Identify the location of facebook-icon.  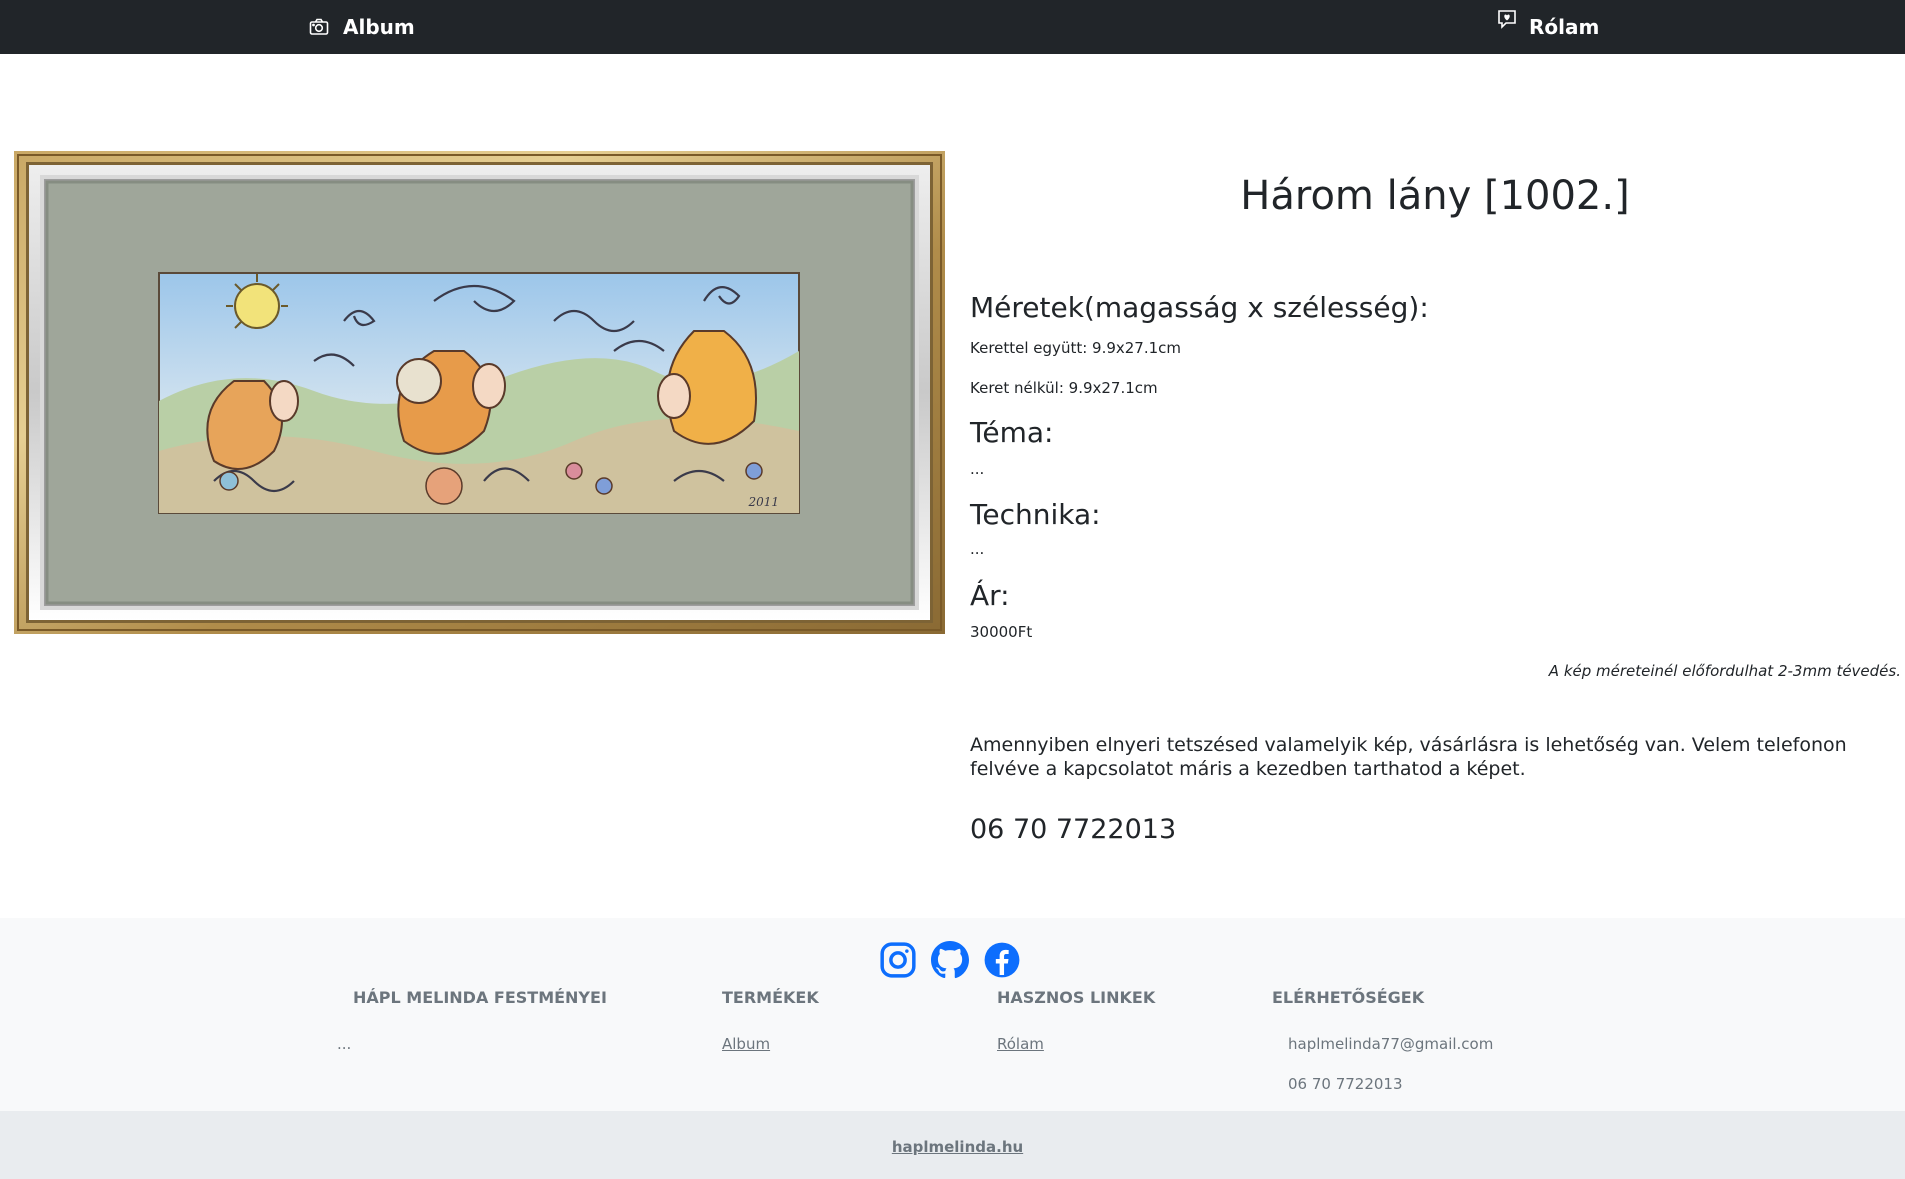
(1002, 960).